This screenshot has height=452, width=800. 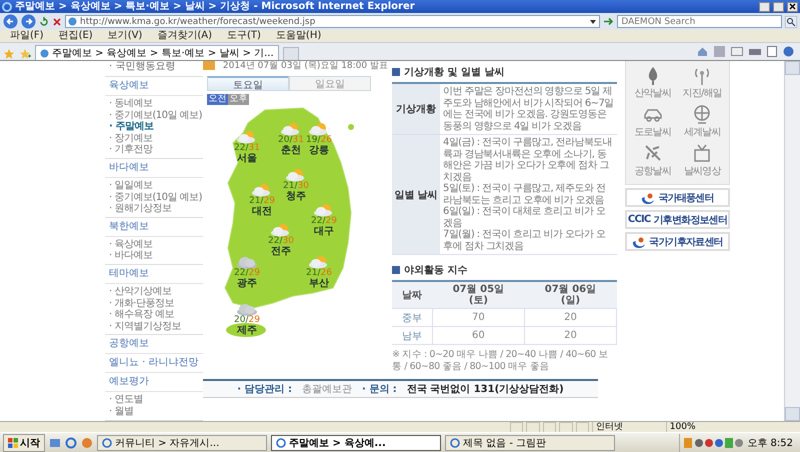 What do you see at coordinates (702, 121) in the screenshot?
I see `quick-link: 세계날씨` at bounding box center [702, 121].